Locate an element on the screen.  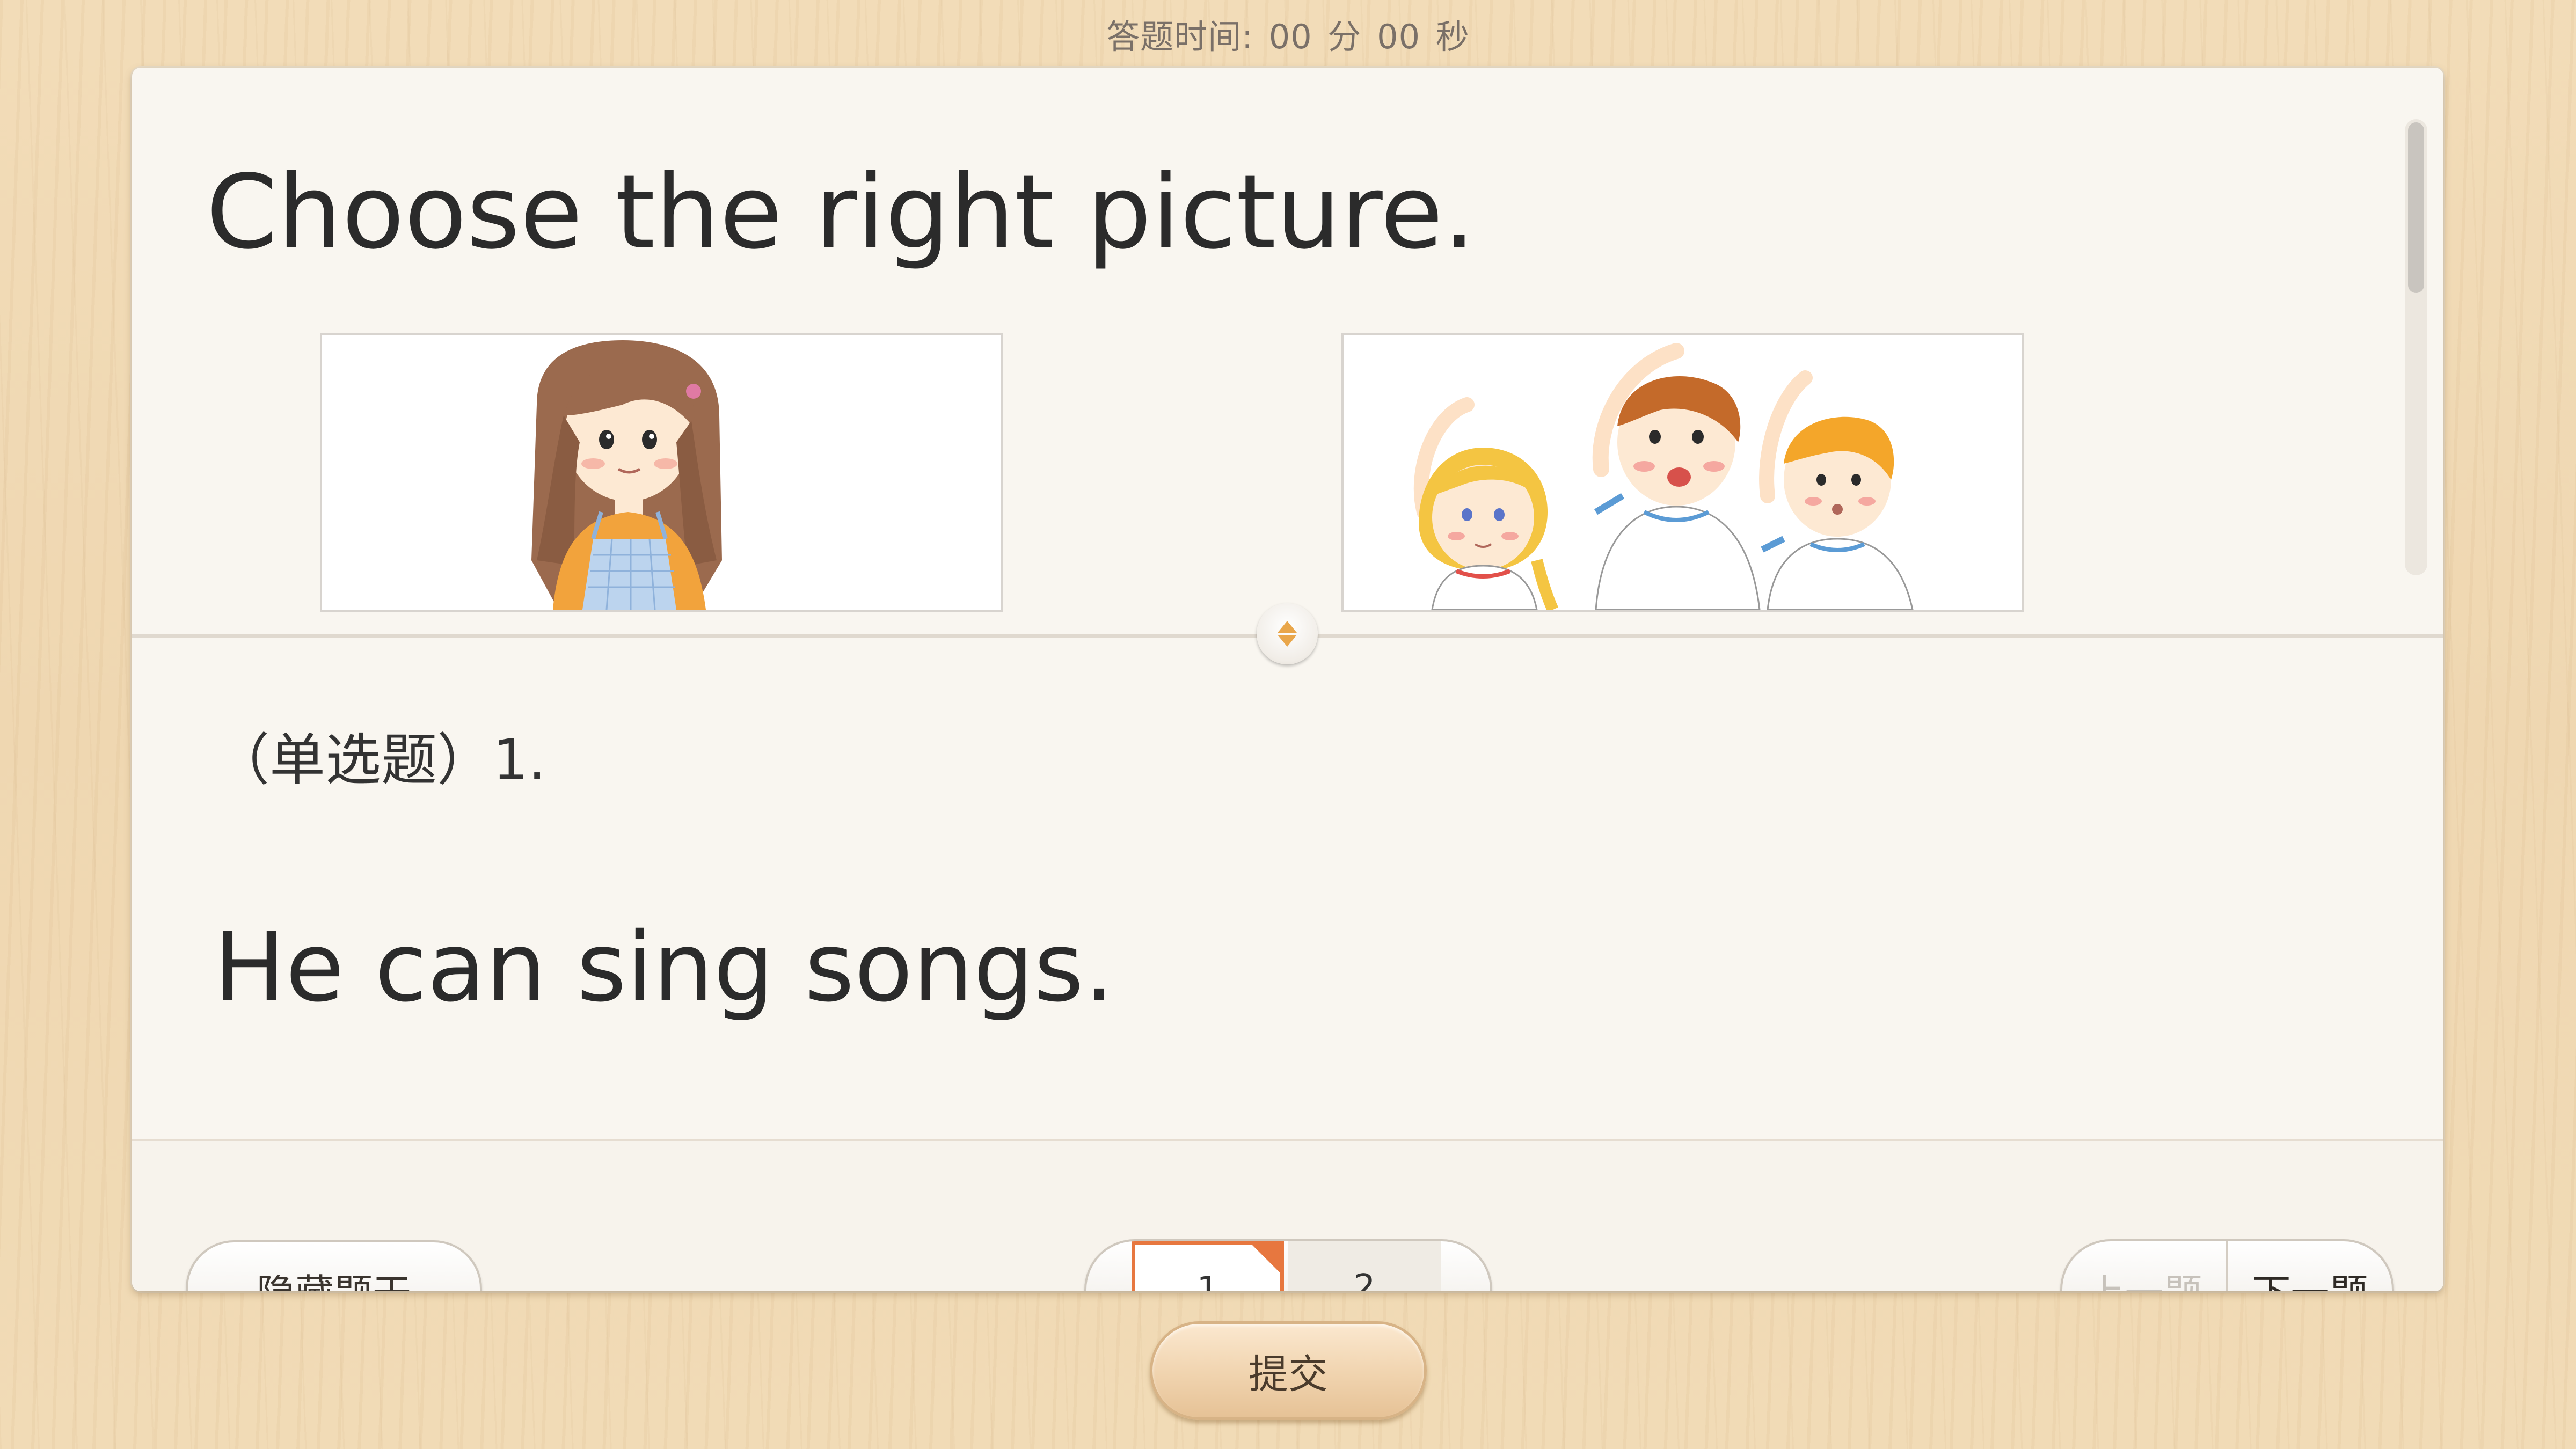
timer-minutes: 00 is located at coordinates (1290, 36).